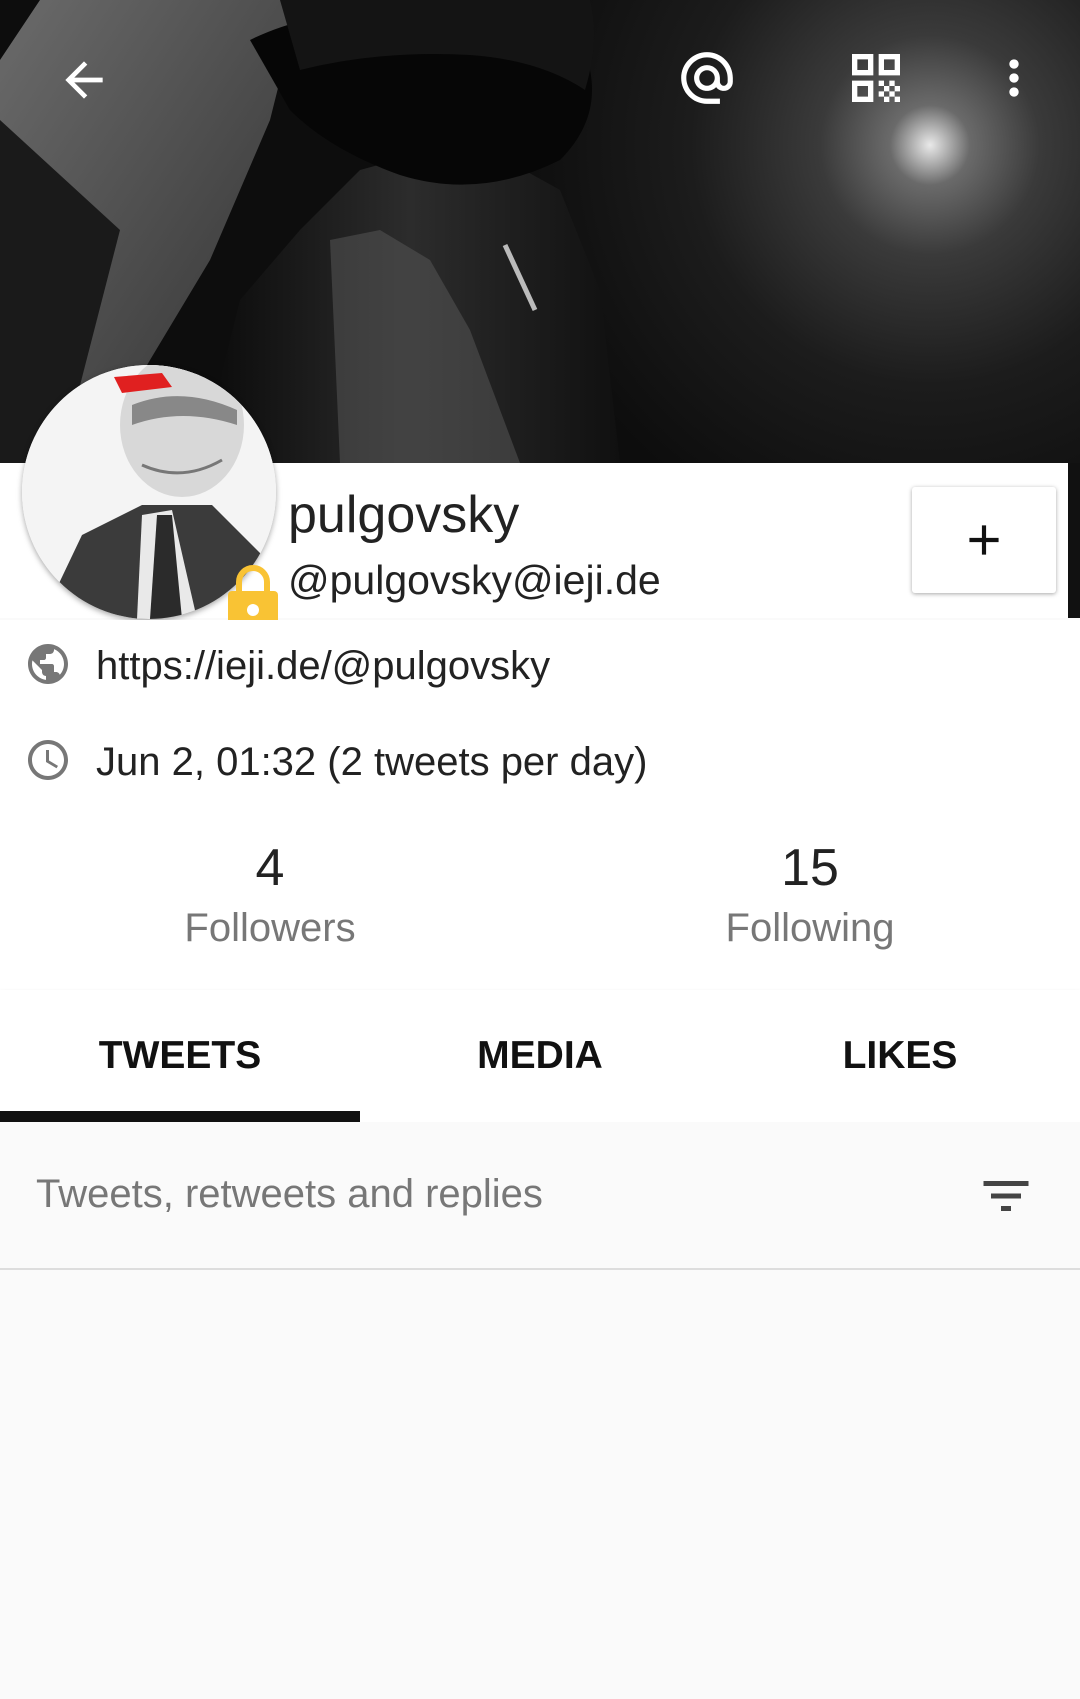 The width and height of the screenshot is (1080, 1699). What do you see at coordinates (372, 762) in the screenshot?
I see `joined-info: Jun 2, 01:32 (2 tweets per day)` at bounding box center [372, 762].